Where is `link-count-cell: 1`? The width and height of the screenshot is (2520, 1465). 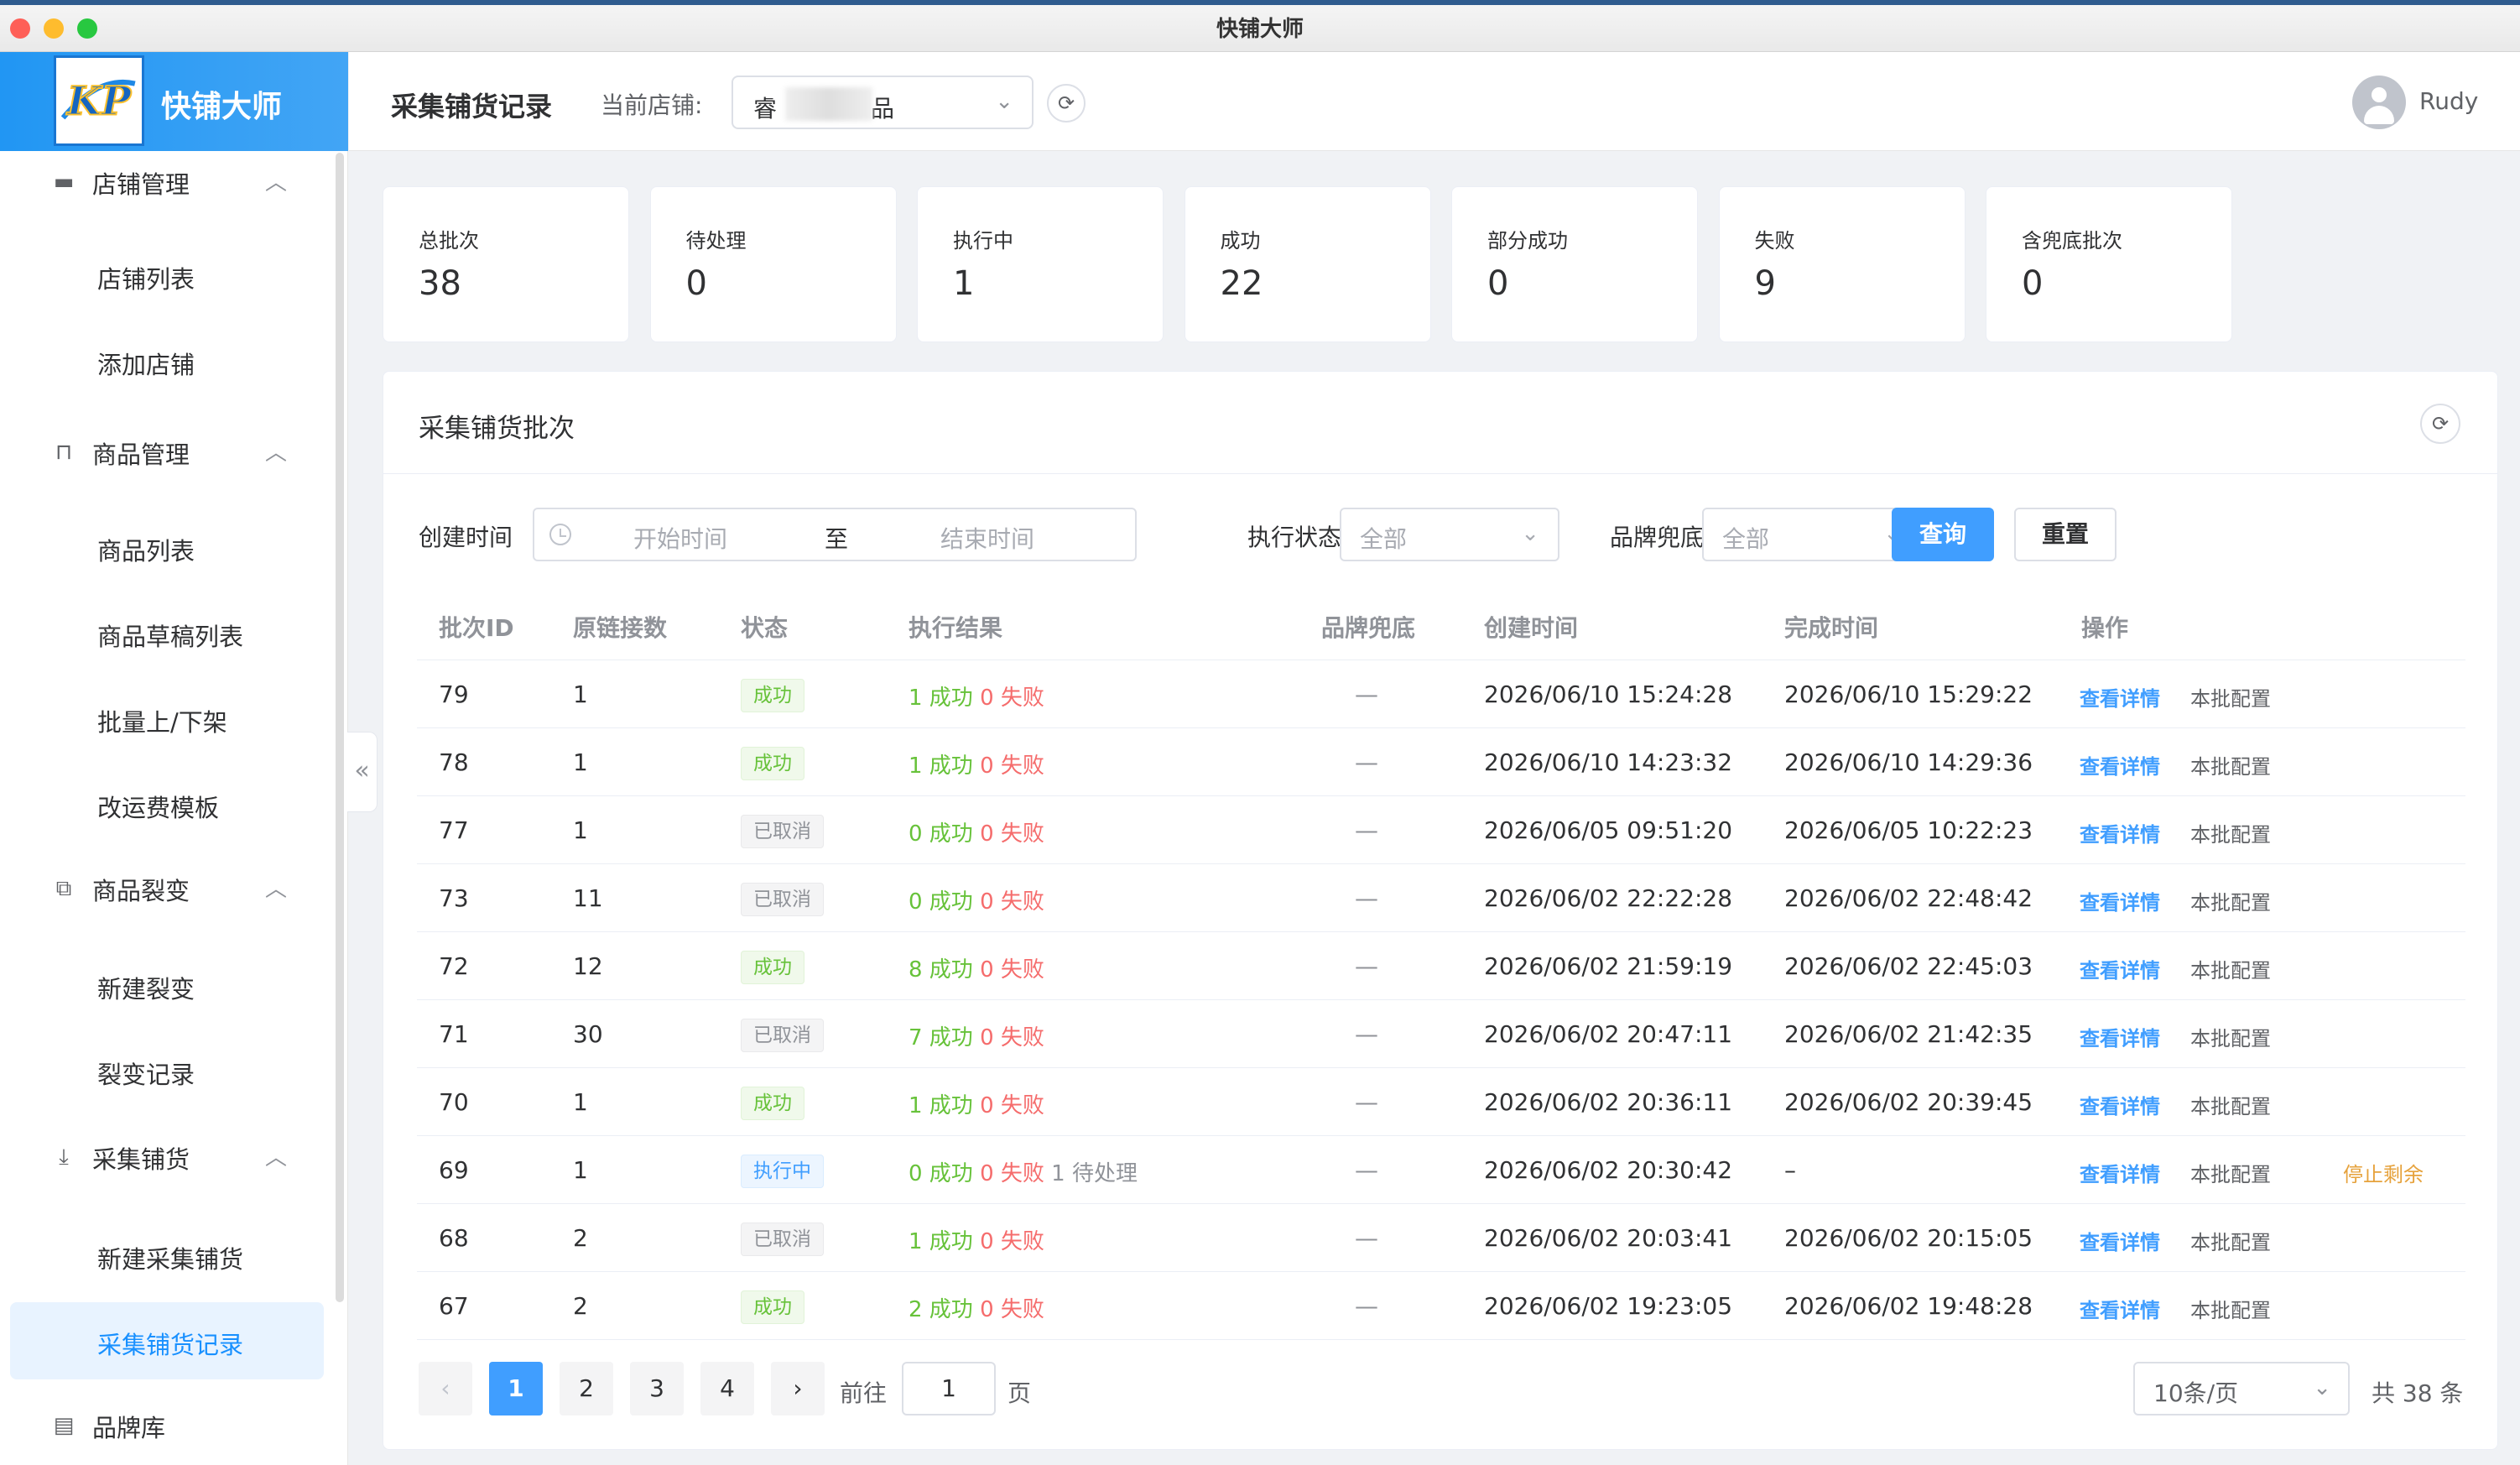
link-count-cell: 1 is located at coordinates (580, 762).